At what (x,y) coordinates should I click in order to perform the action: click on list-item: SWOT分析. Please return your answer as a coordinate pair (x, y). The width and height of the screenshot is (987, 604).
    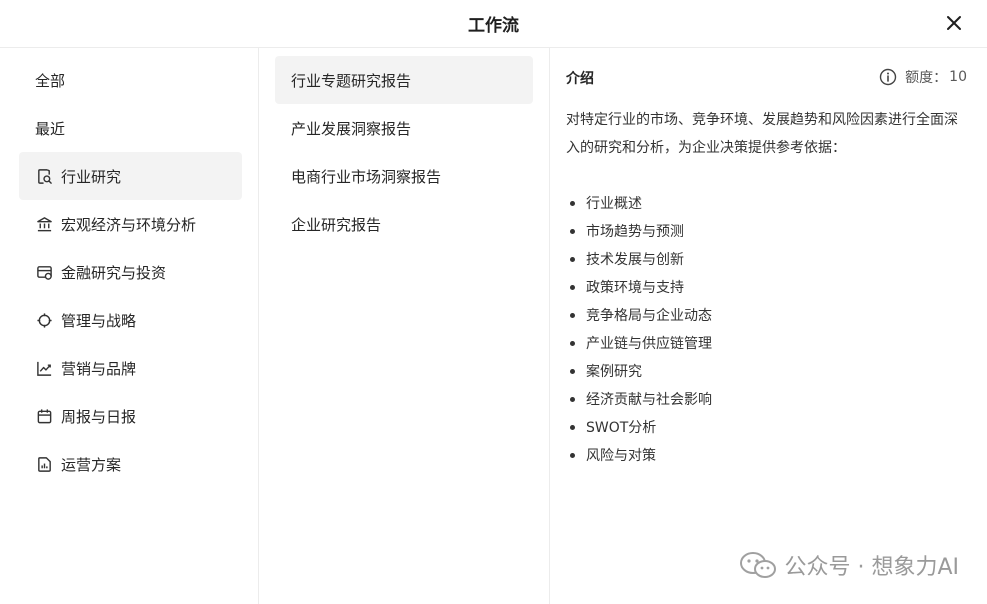
    Looking at the image, I should click on (766, 427).